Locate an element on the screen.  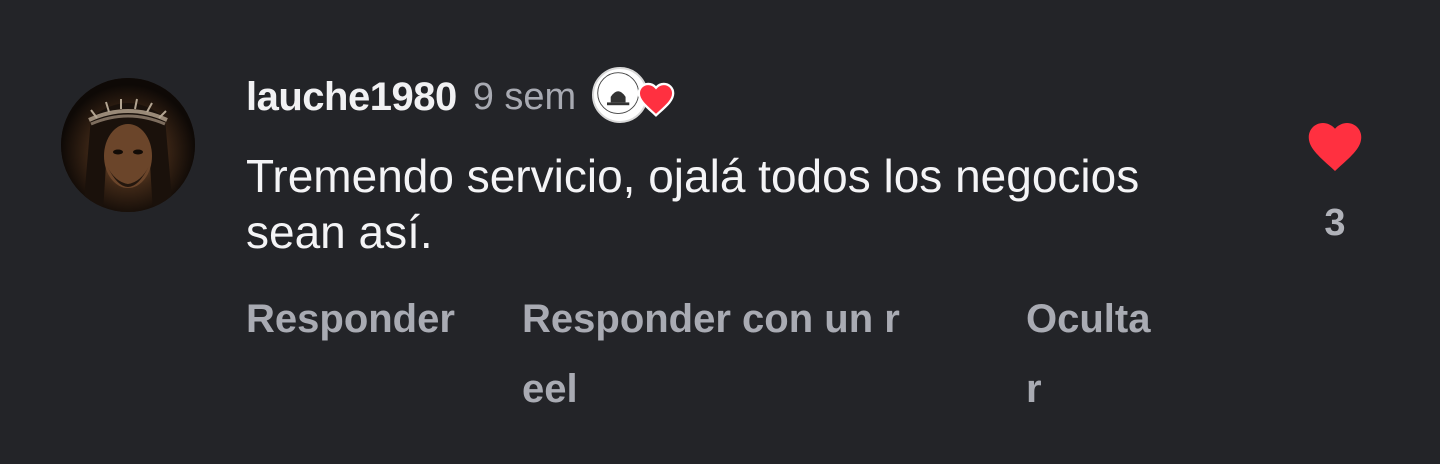
avatar is located at coordinates (128, 145).